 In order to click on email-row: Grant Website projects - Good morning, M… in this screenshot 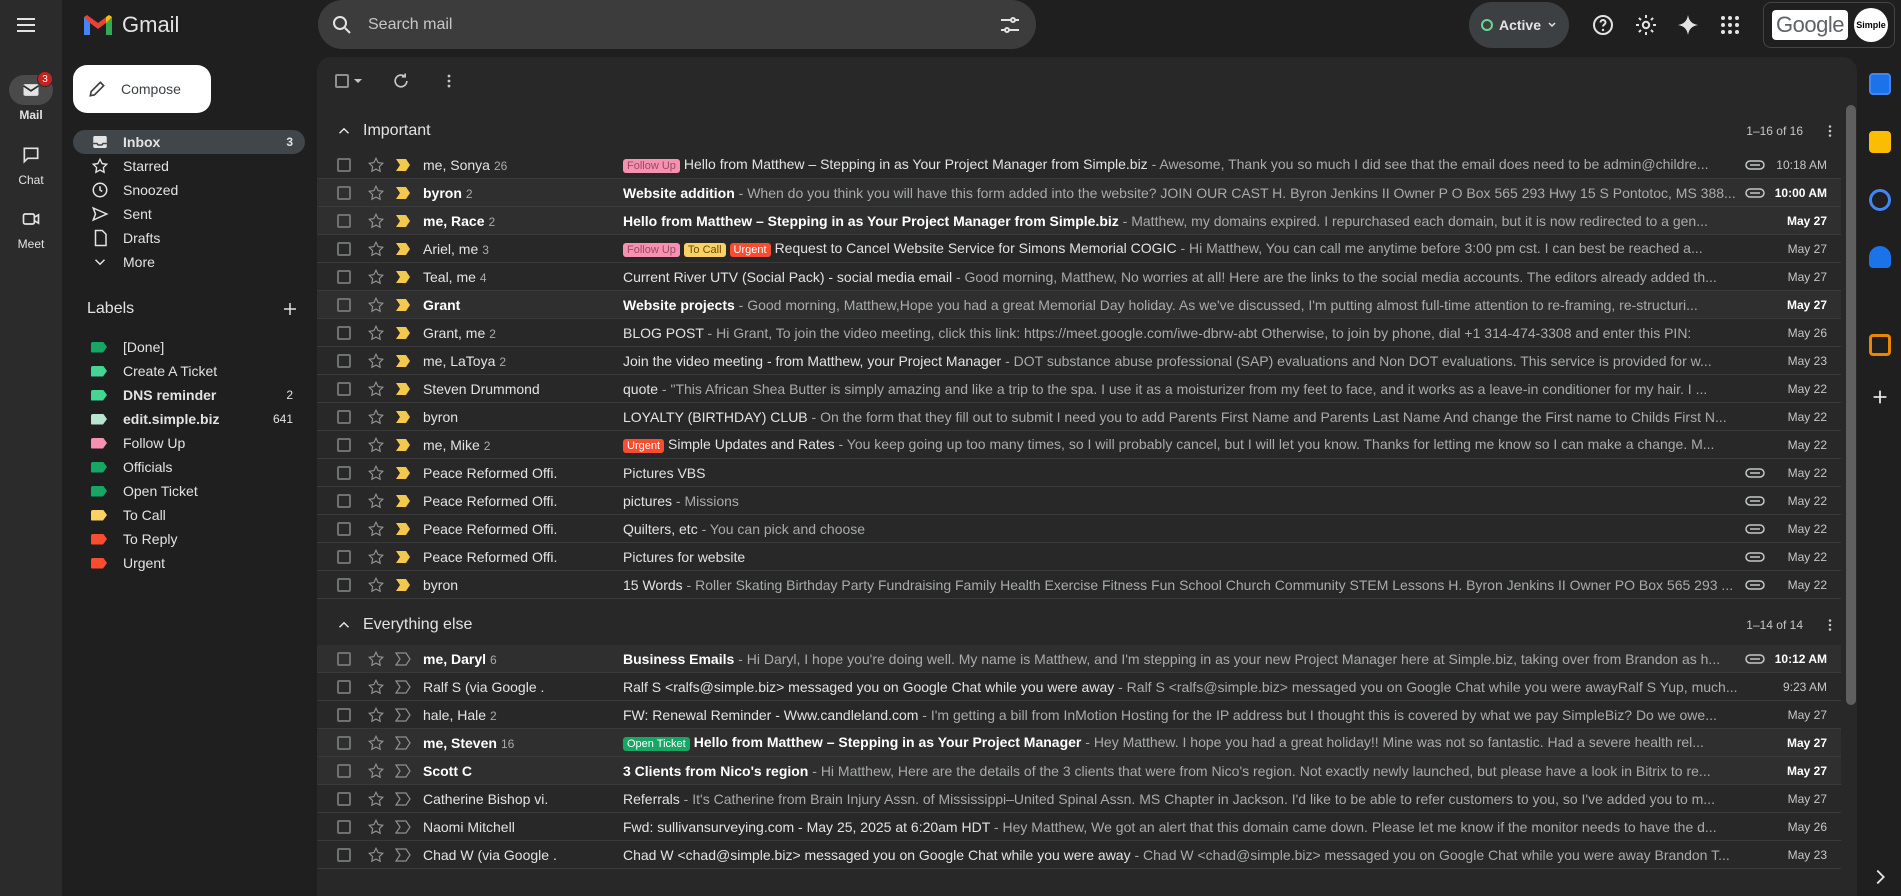, I will do `click(1079, 305)`.